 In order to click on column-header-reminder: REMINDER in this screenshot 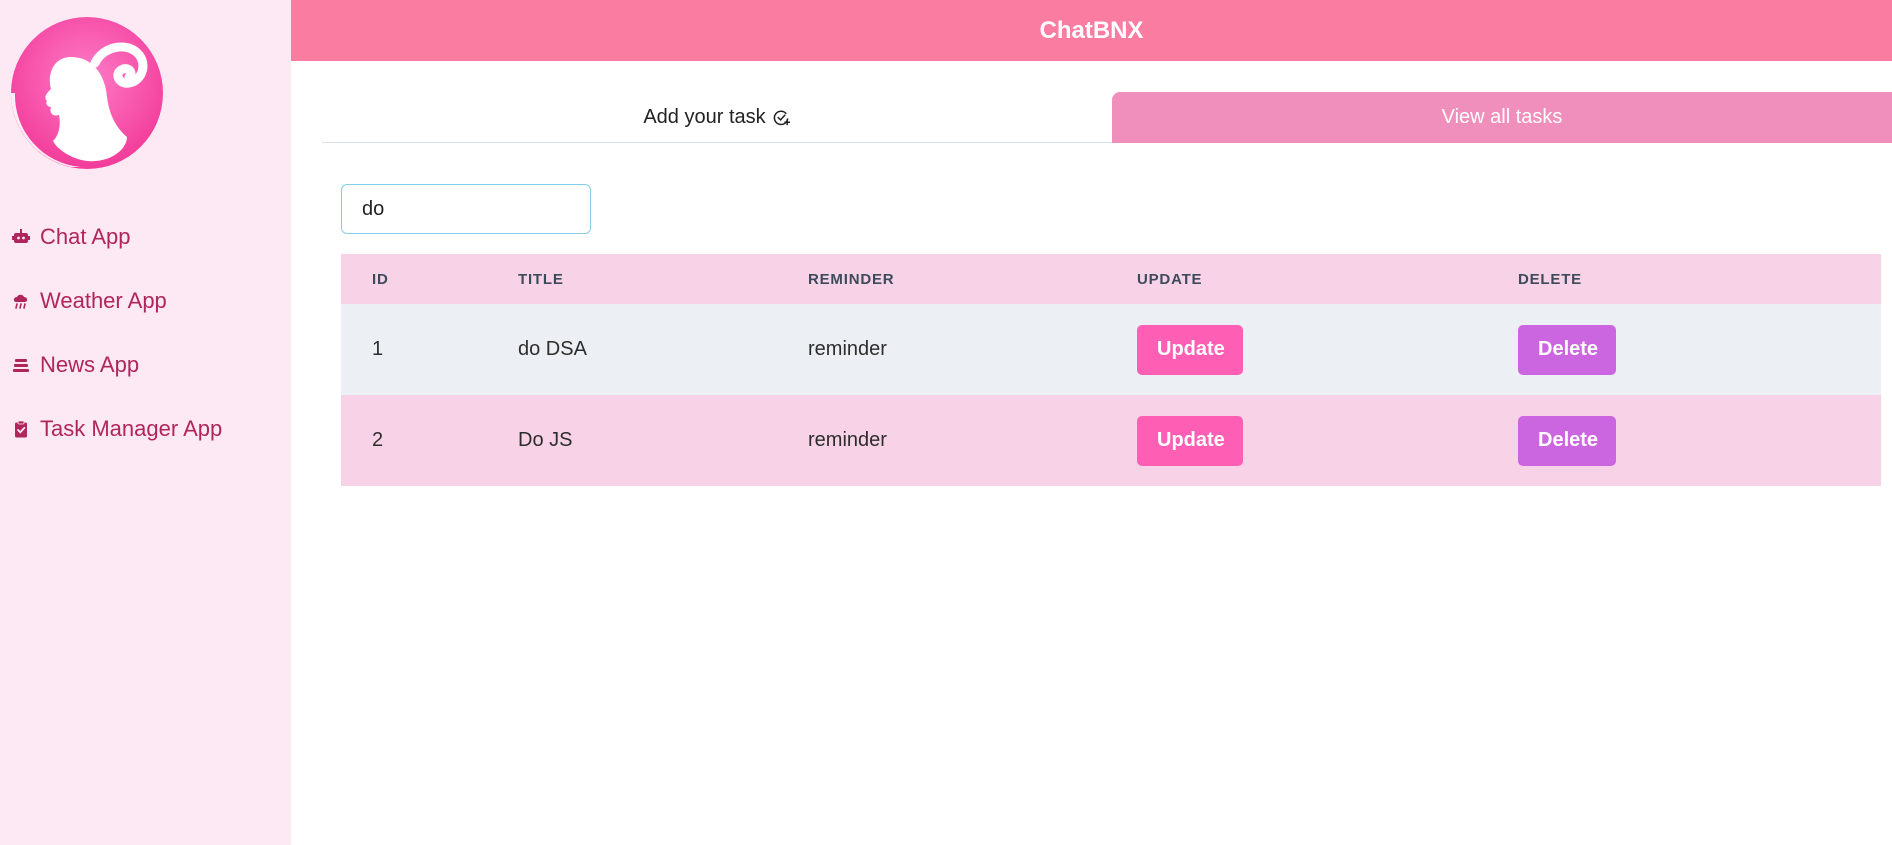, I will do `click(851, 279)`.